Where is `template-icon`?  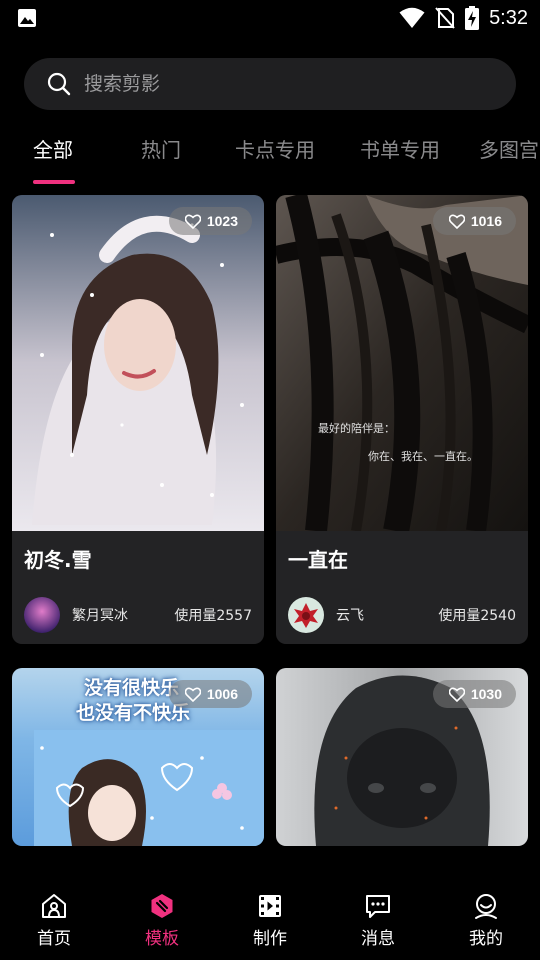
template-icon is located at coordinates (162, 906).